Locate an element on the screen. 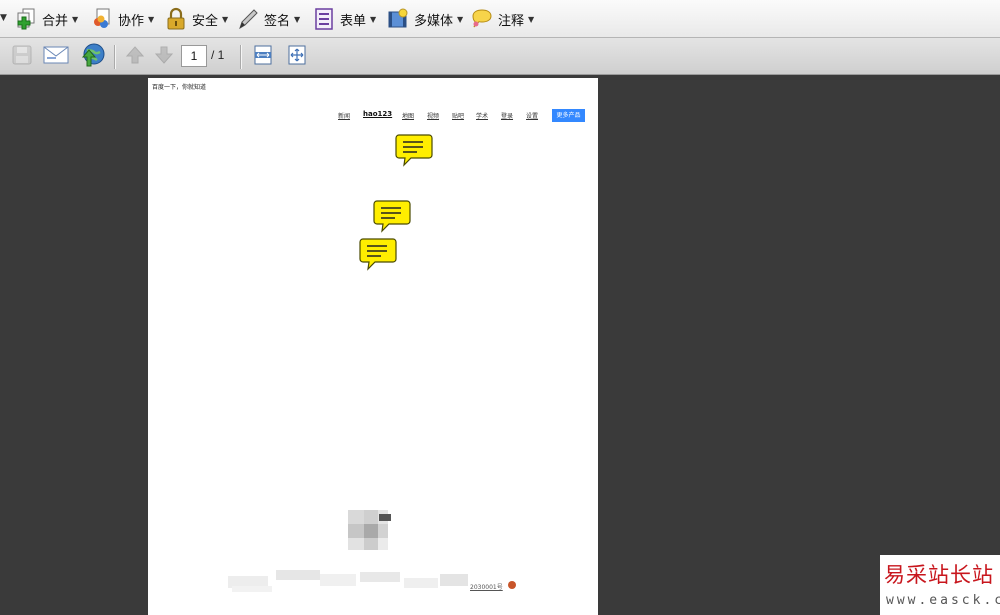  page-top-nav: 新闻 hao123 地图 视频 贴吧 学术 登录 设置 更多产品 is located at coordinates (373, 116).